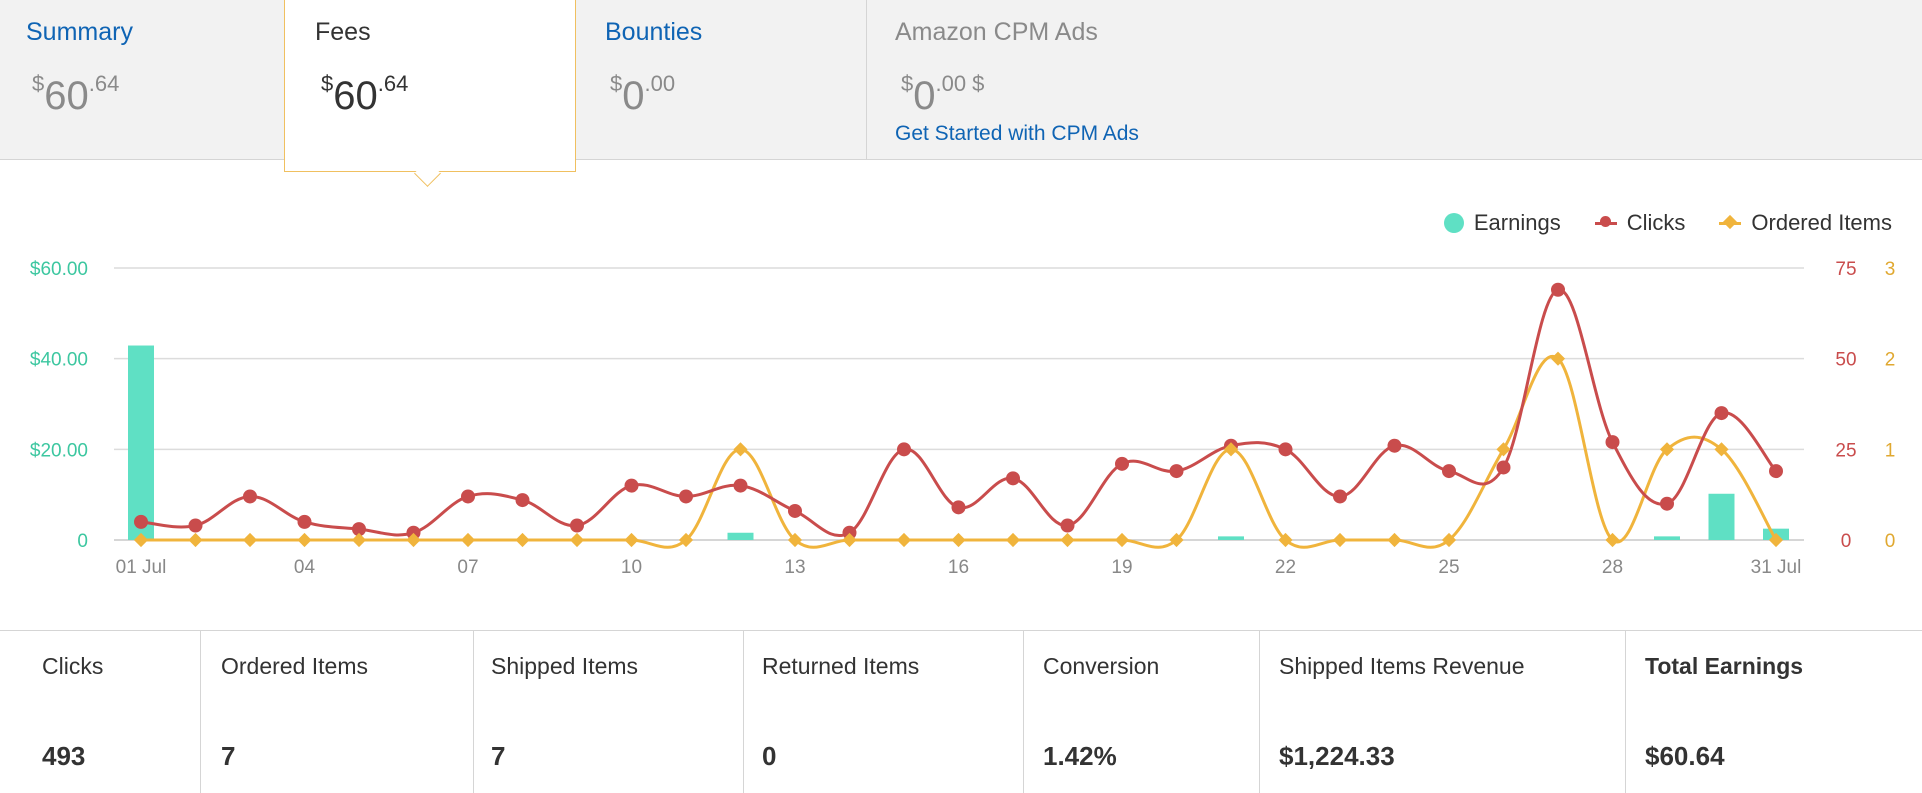  I want to click on metric-total-earnings: Total Earnings $60.64, so click(1773, 712).